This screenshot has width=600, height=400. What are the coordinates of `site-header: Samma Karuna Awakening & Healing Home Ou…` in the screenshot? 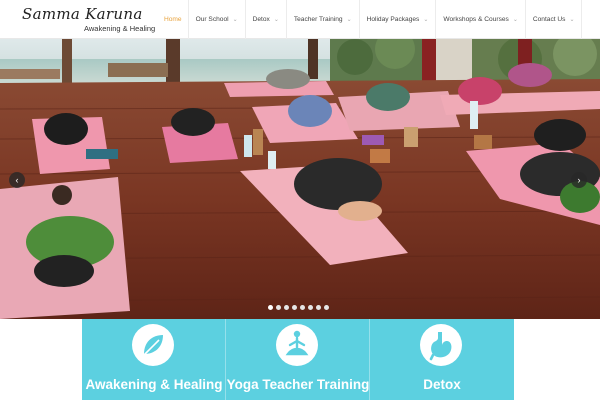 It's located at (300, 19).